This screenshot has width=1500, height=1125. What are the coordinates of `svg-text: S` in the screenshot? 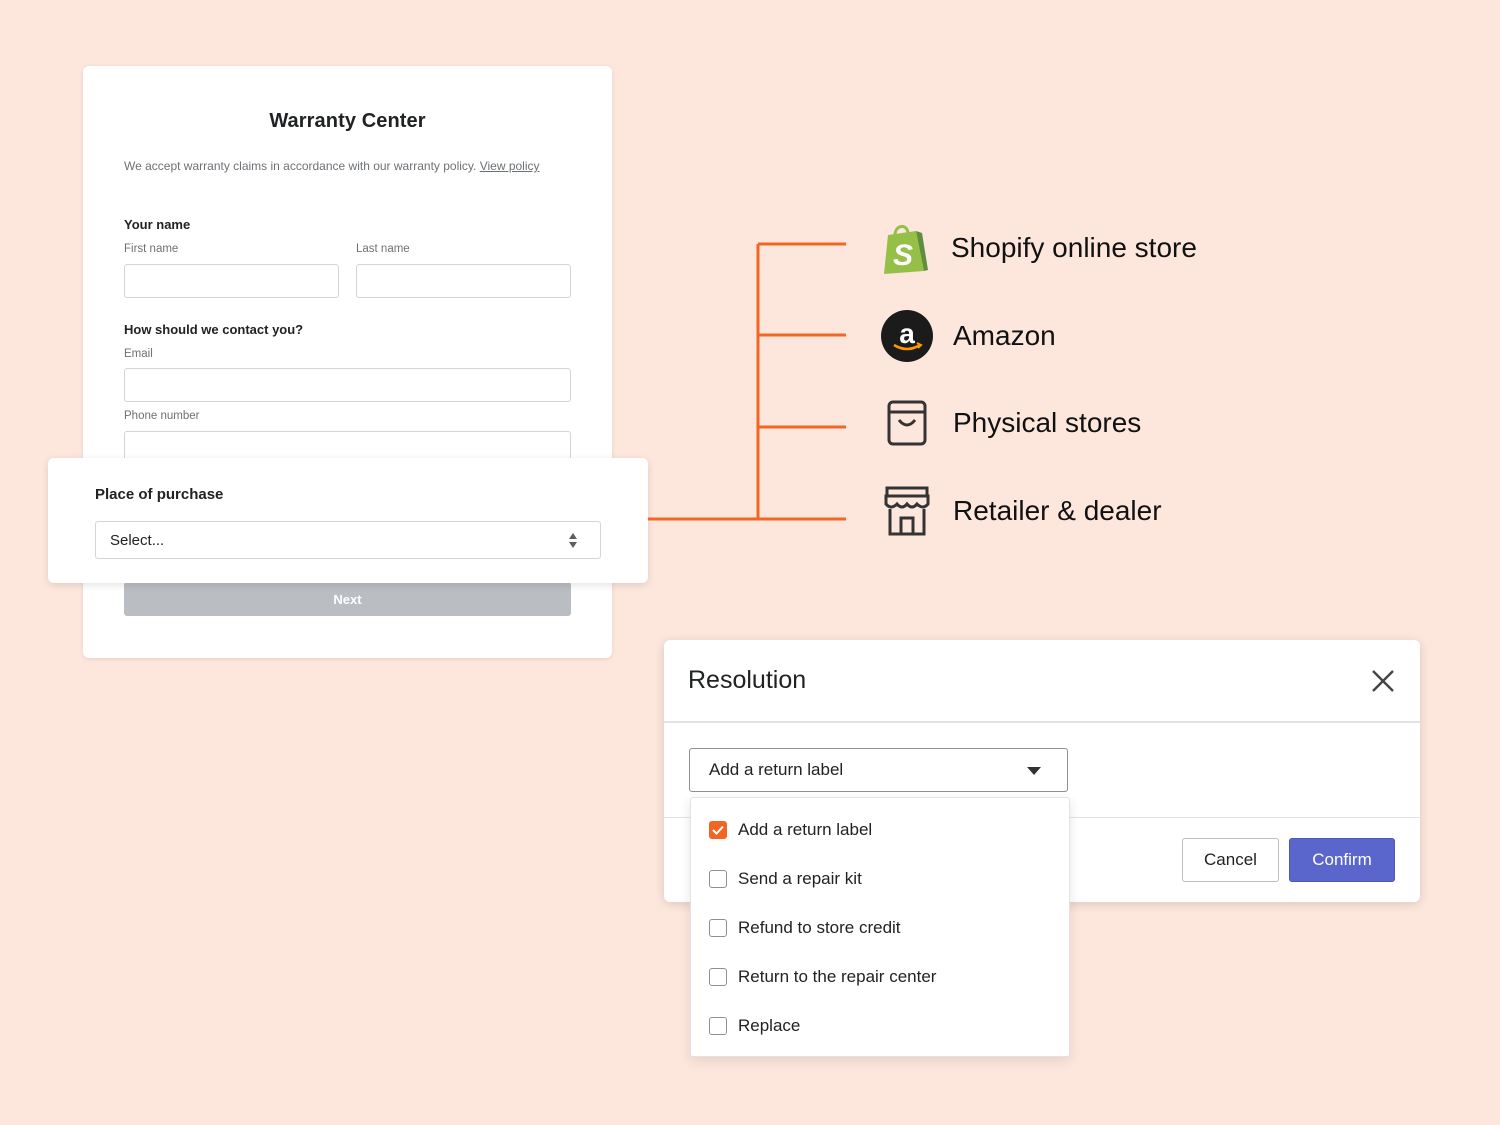 It's located at (903, 255).